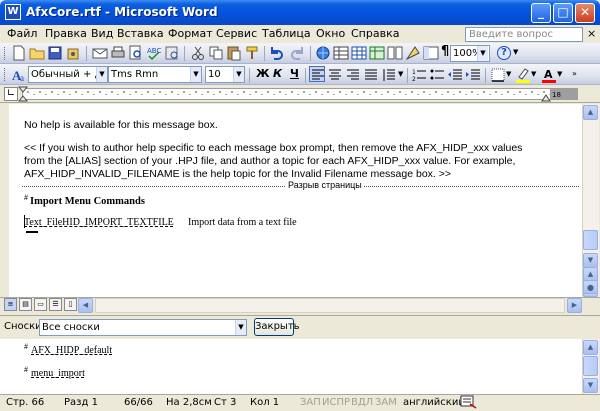  Describe the element at coordinates (298, 53) in the screenshot. I see `redo-icon` at that location.